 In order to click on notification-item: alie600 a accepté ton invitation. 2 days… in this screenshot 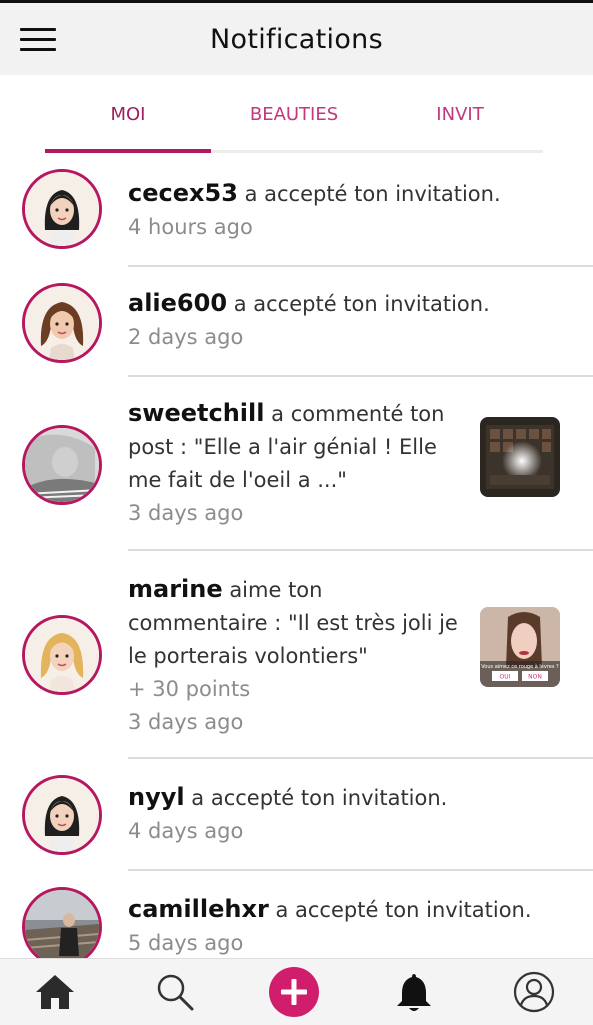, I will do `click(296, 322)`.